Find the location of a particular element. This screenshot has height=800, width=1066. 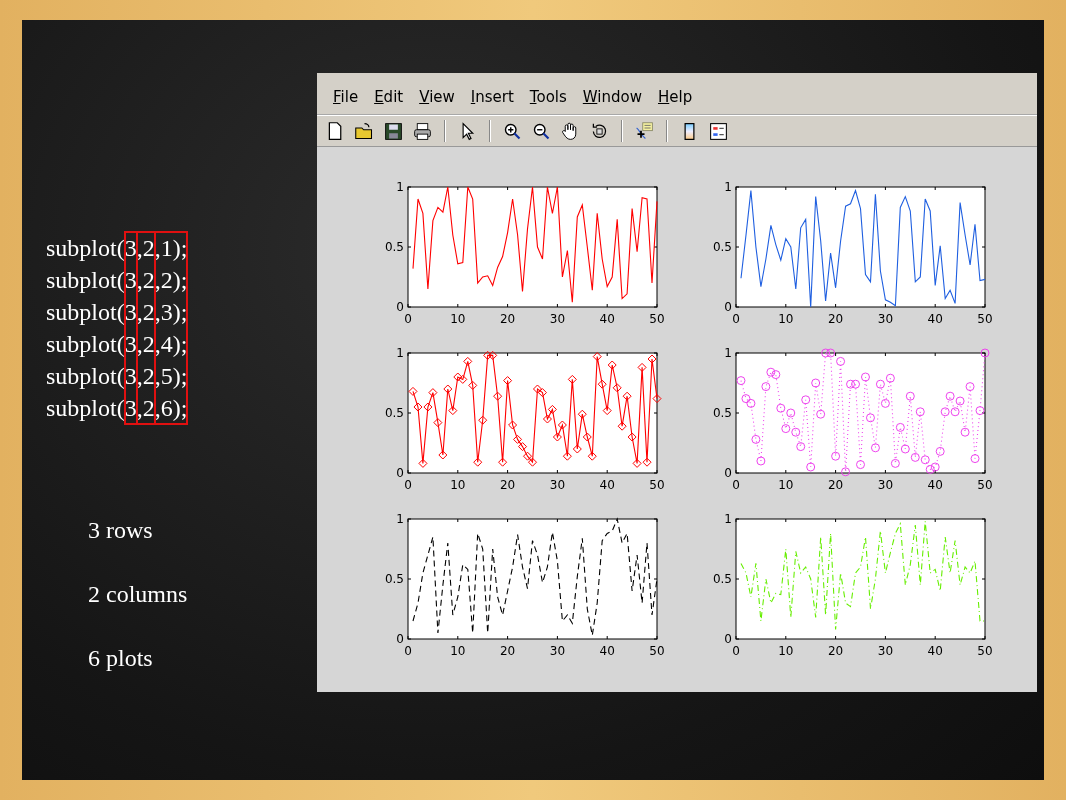

code-line: subplot(3,2,6); is located at coordinates (117, 408).